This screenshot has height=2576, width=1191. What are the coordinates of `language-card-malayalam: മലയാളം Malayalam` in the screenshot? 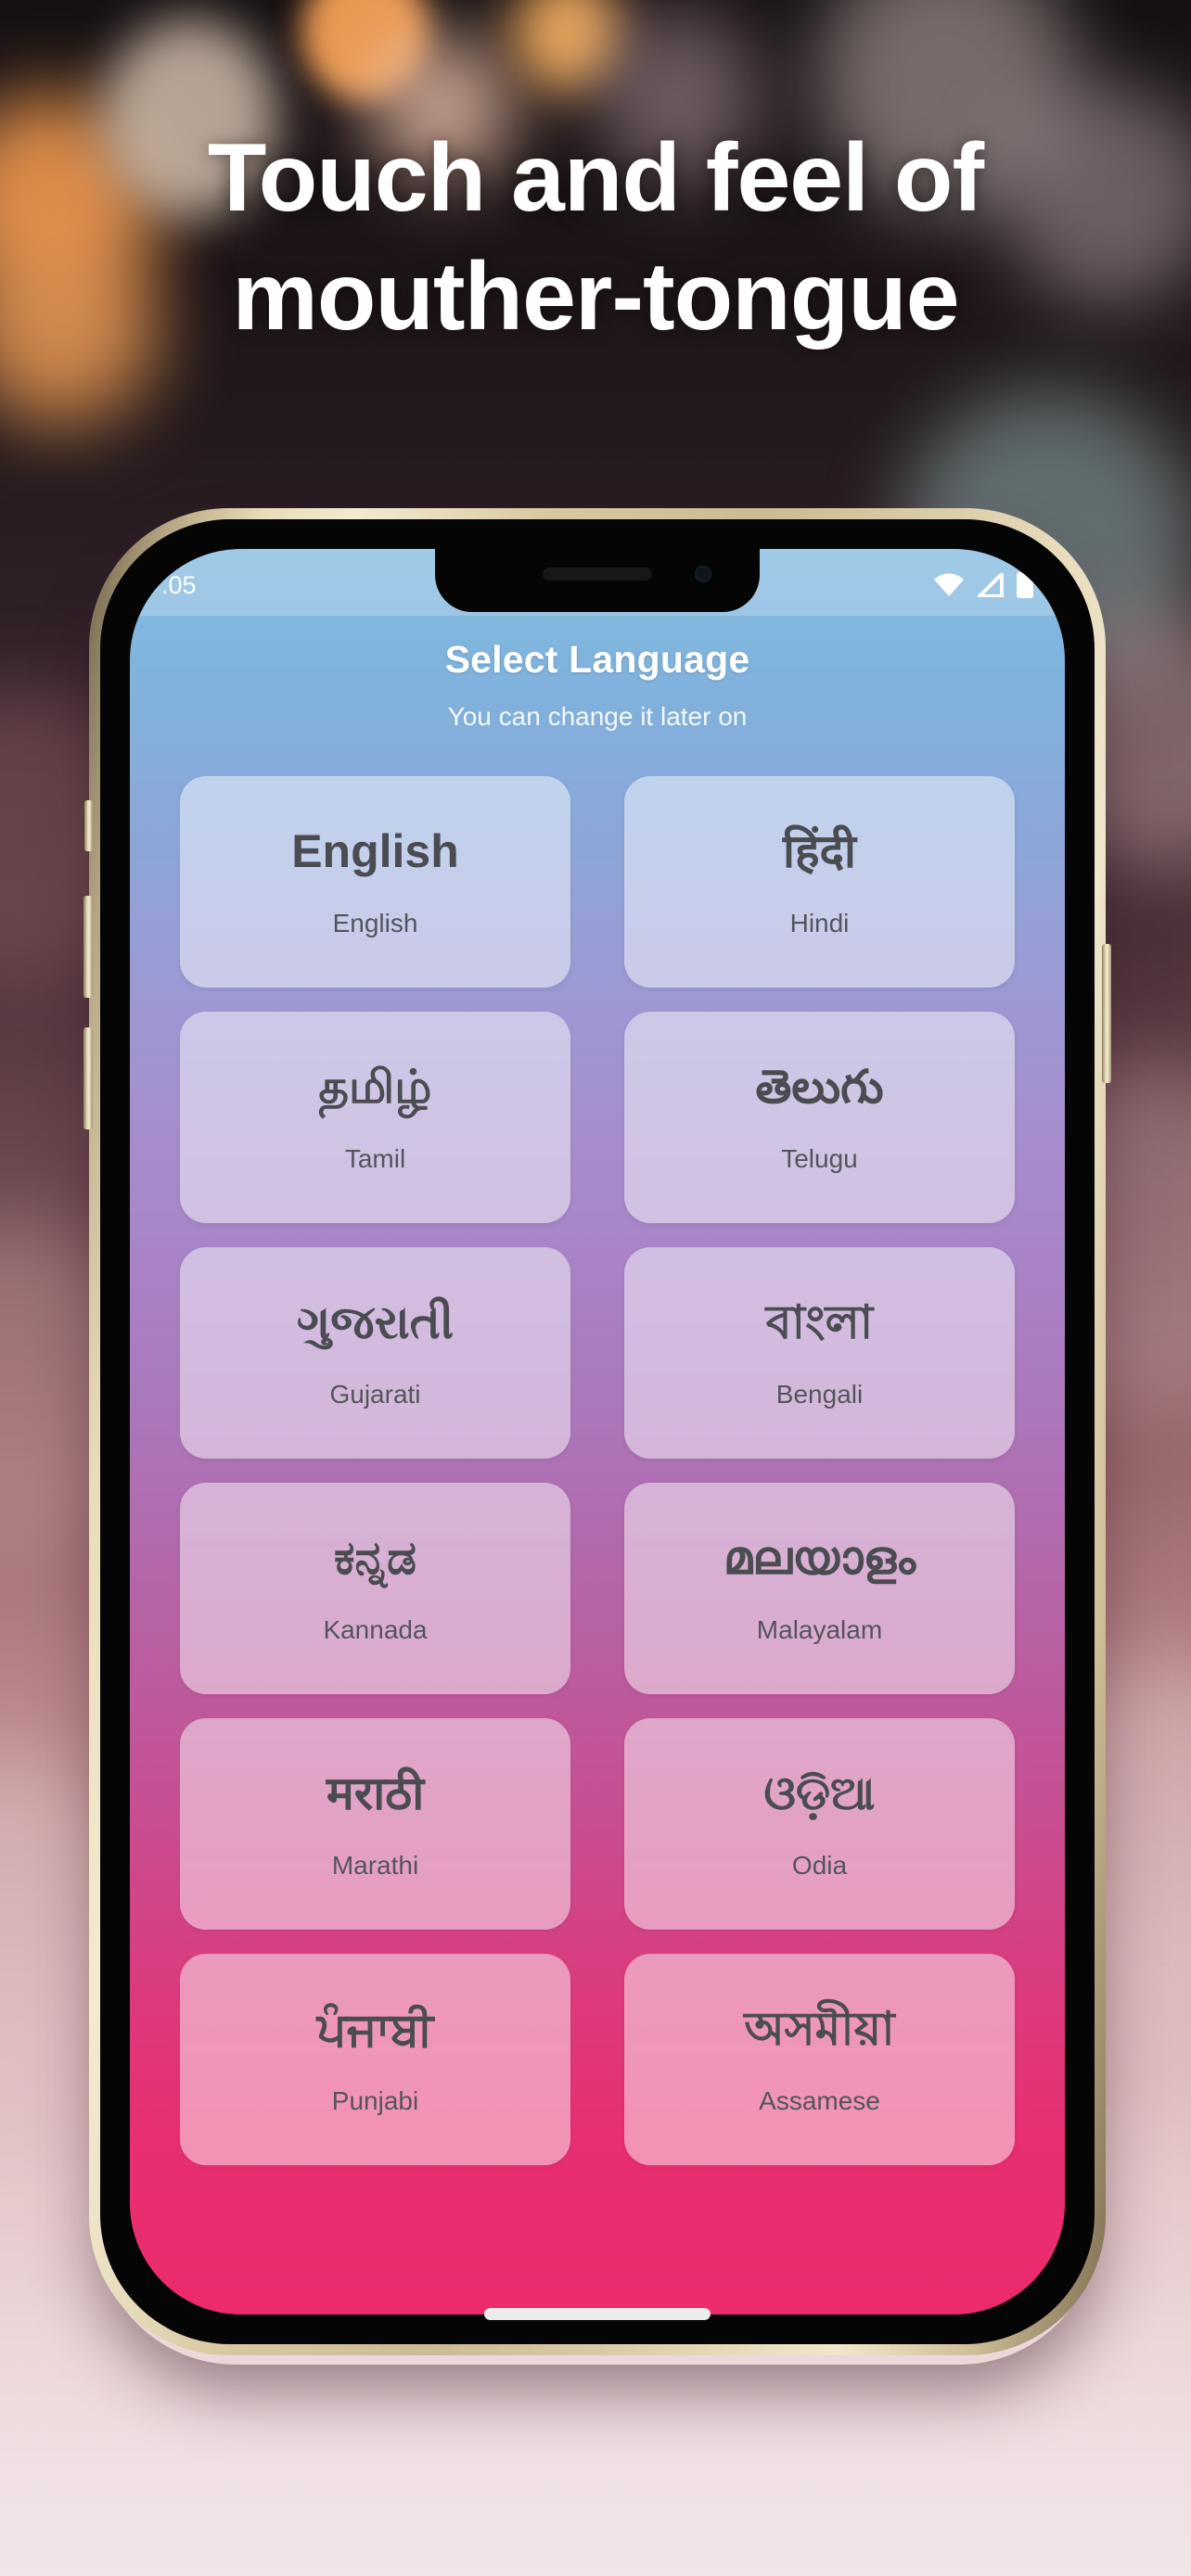 It's located at (819, 1588).